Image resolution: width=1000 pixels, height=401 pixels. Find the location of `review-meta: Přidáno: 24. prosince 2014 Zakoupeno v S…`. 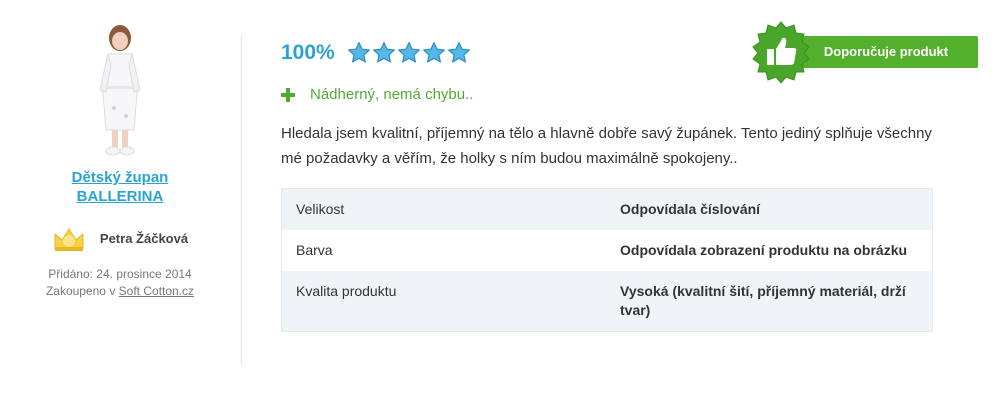

review-meta: Přidáno: 24. prosince 2014 Zakoupeno v S… is located at coordinates (120, 283).